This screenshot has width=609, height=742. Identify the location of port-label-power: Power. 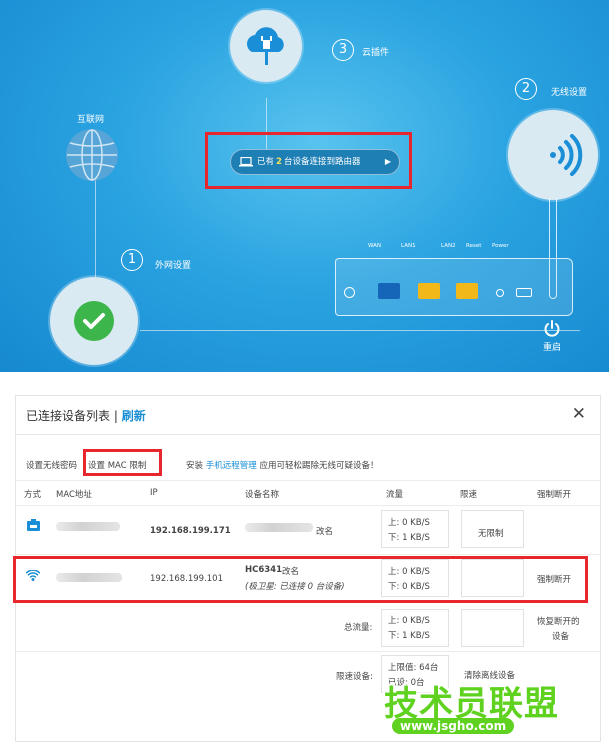
(500, 246).